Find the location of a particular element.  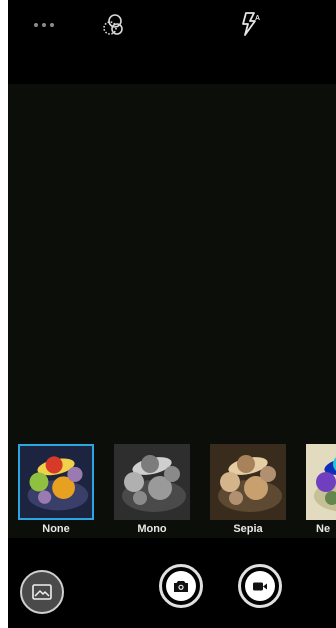

more-options-icon is located at coordinates (44, 25).